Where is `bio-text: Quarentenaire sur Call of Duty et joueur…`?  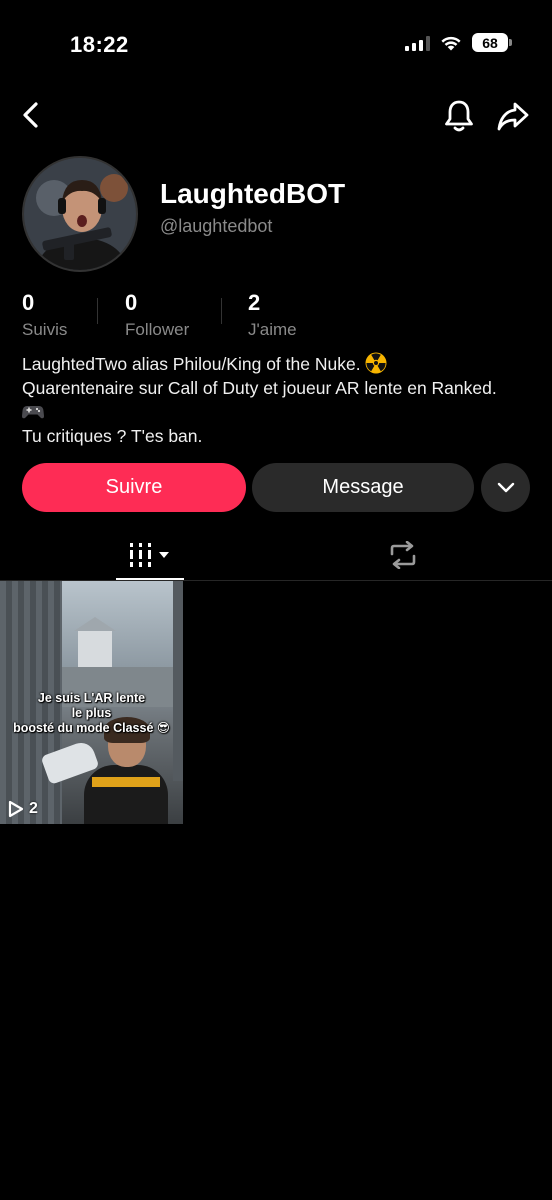
bio-text: Quarentenaire sur Call of Duty et joueur… is located at coordinates (259, 388).